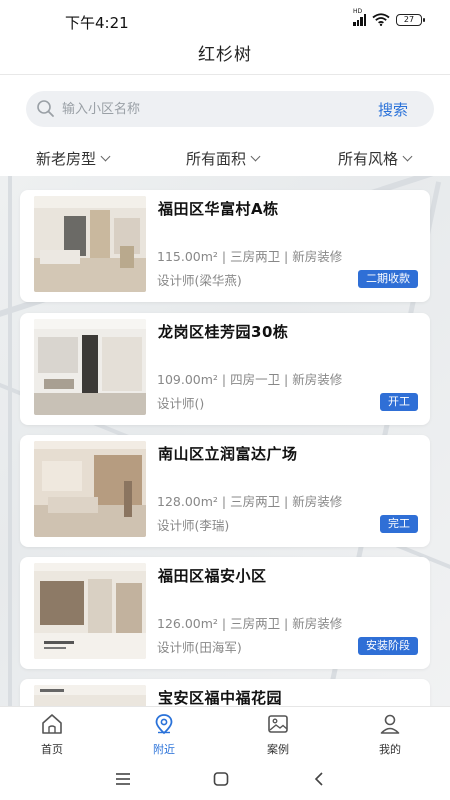 This screenshot has height=800, width=450. I want to click on listing-title: 南山区立润富达广场, so click(228, 454).